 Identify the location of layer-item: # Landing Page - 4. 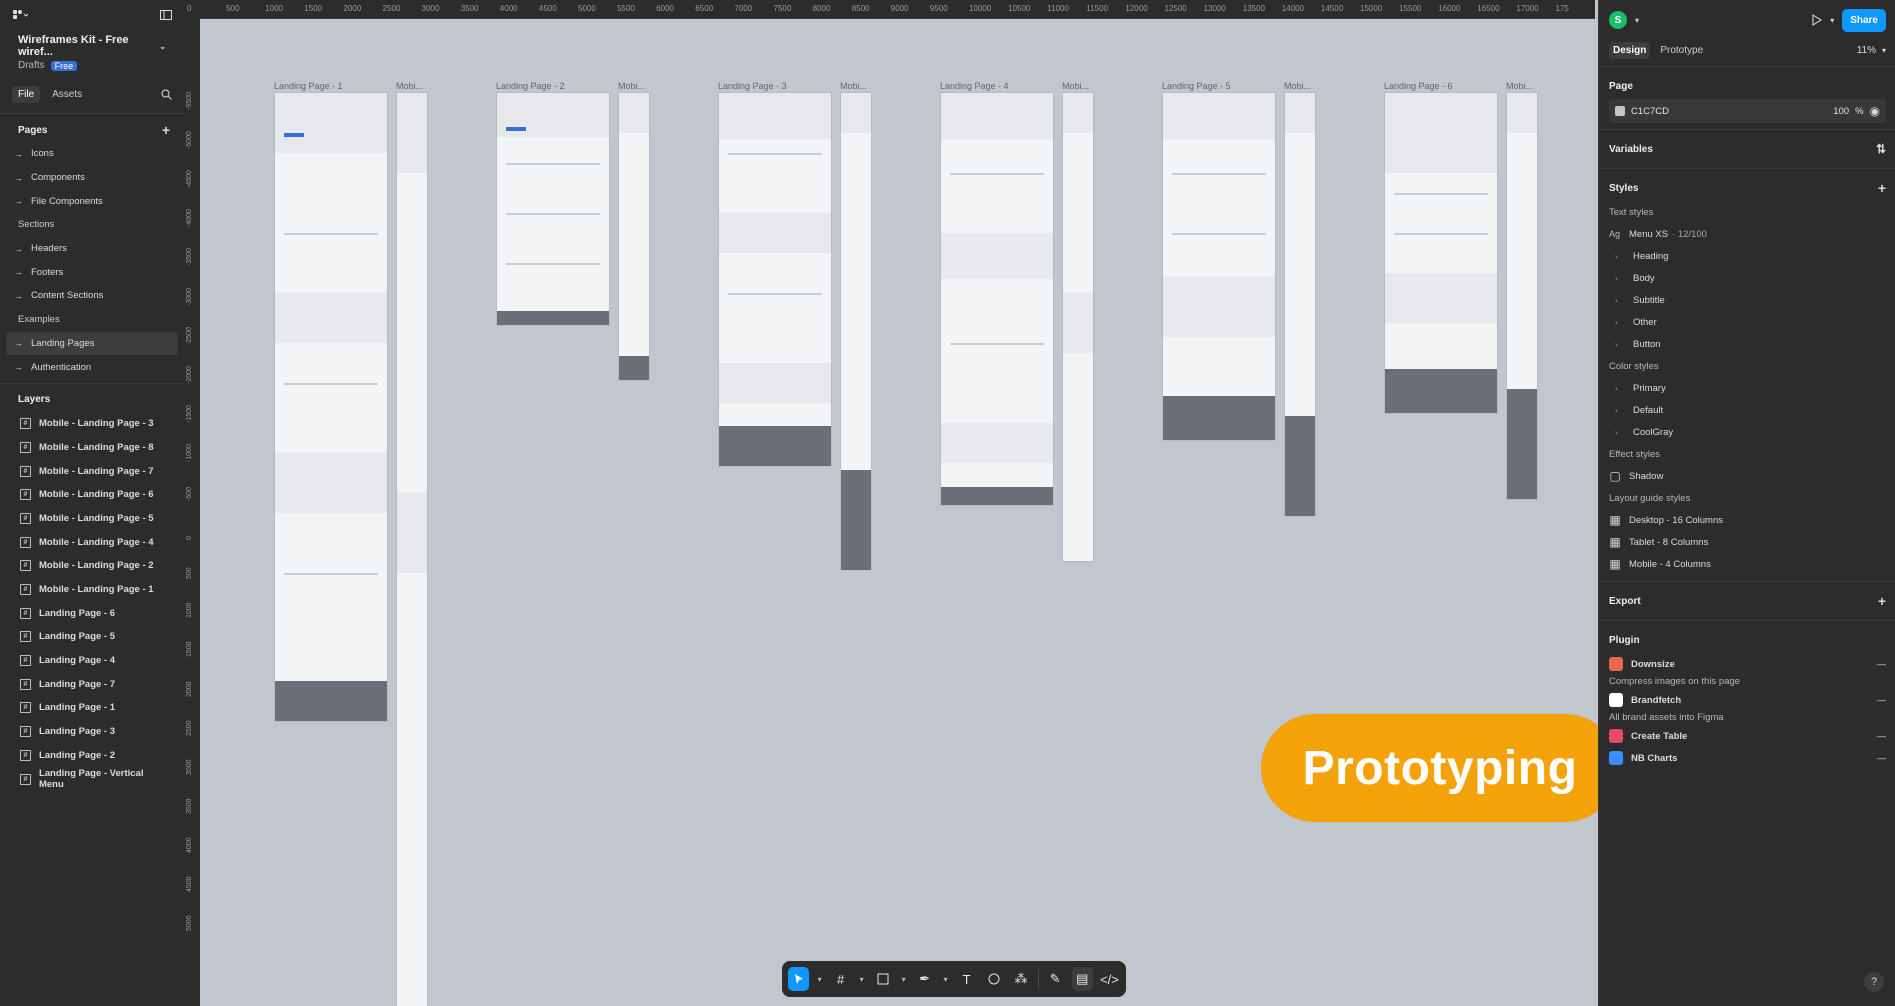
(92, 661).